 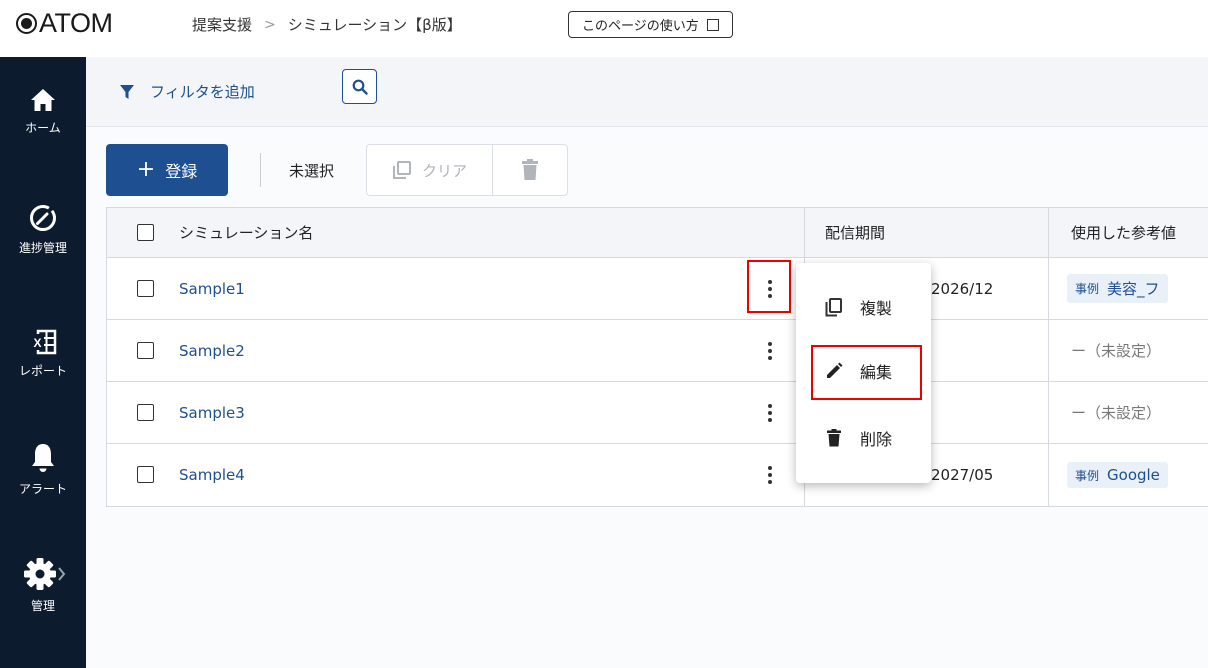 I want to click on sidebar: ホーム 進捗管理 X レポート アラート 管理, so click(x=43, y=362).